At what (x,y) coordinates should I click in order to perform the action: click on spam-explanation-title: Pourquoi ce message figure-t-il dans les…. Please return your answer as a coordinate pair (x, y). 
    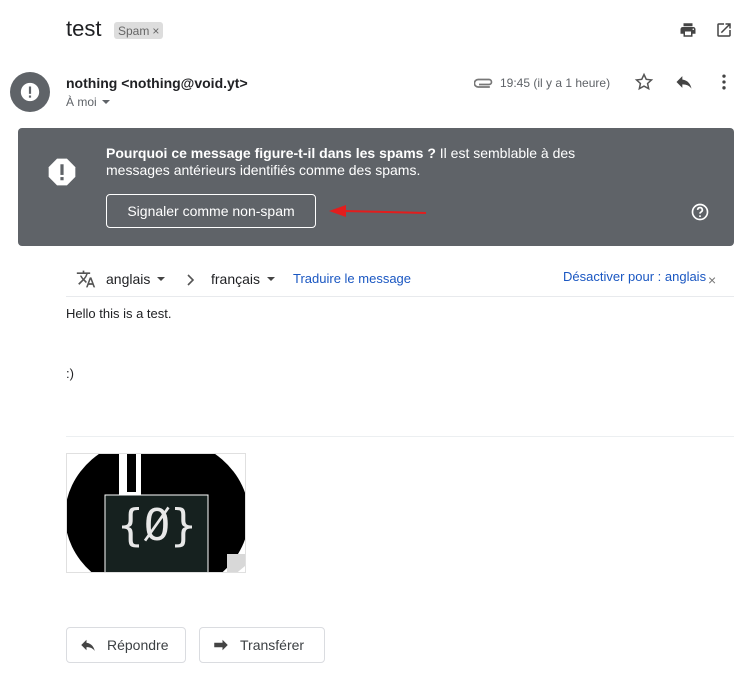
    Looking at the image, I should click on (271, 153).